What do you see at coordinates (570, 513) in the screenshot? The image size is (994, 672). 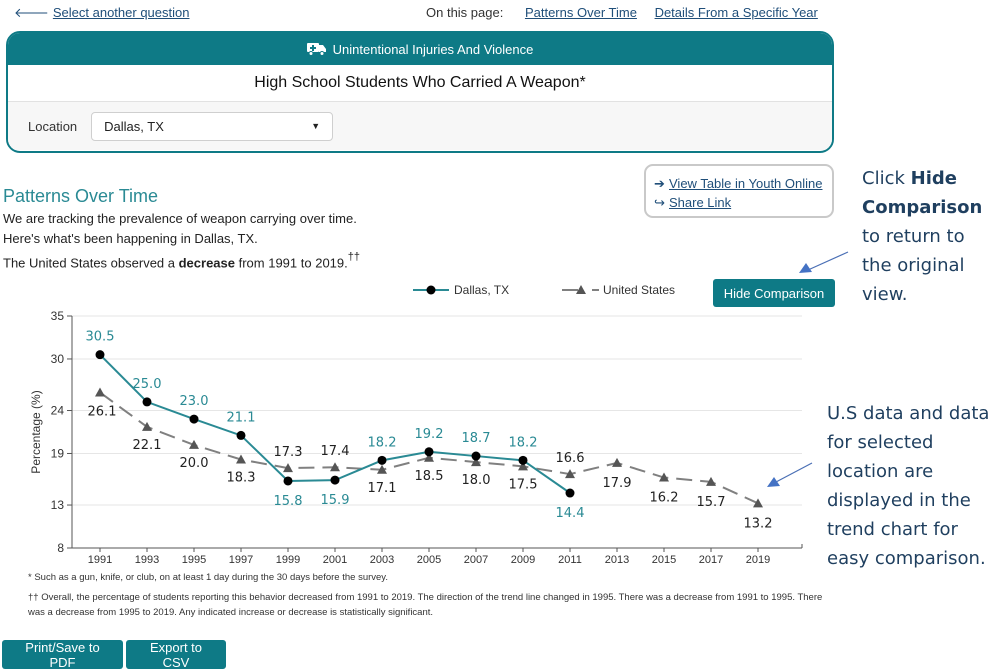 I see `data-label-dallas: 14.4` at bounding box center [570, 513].